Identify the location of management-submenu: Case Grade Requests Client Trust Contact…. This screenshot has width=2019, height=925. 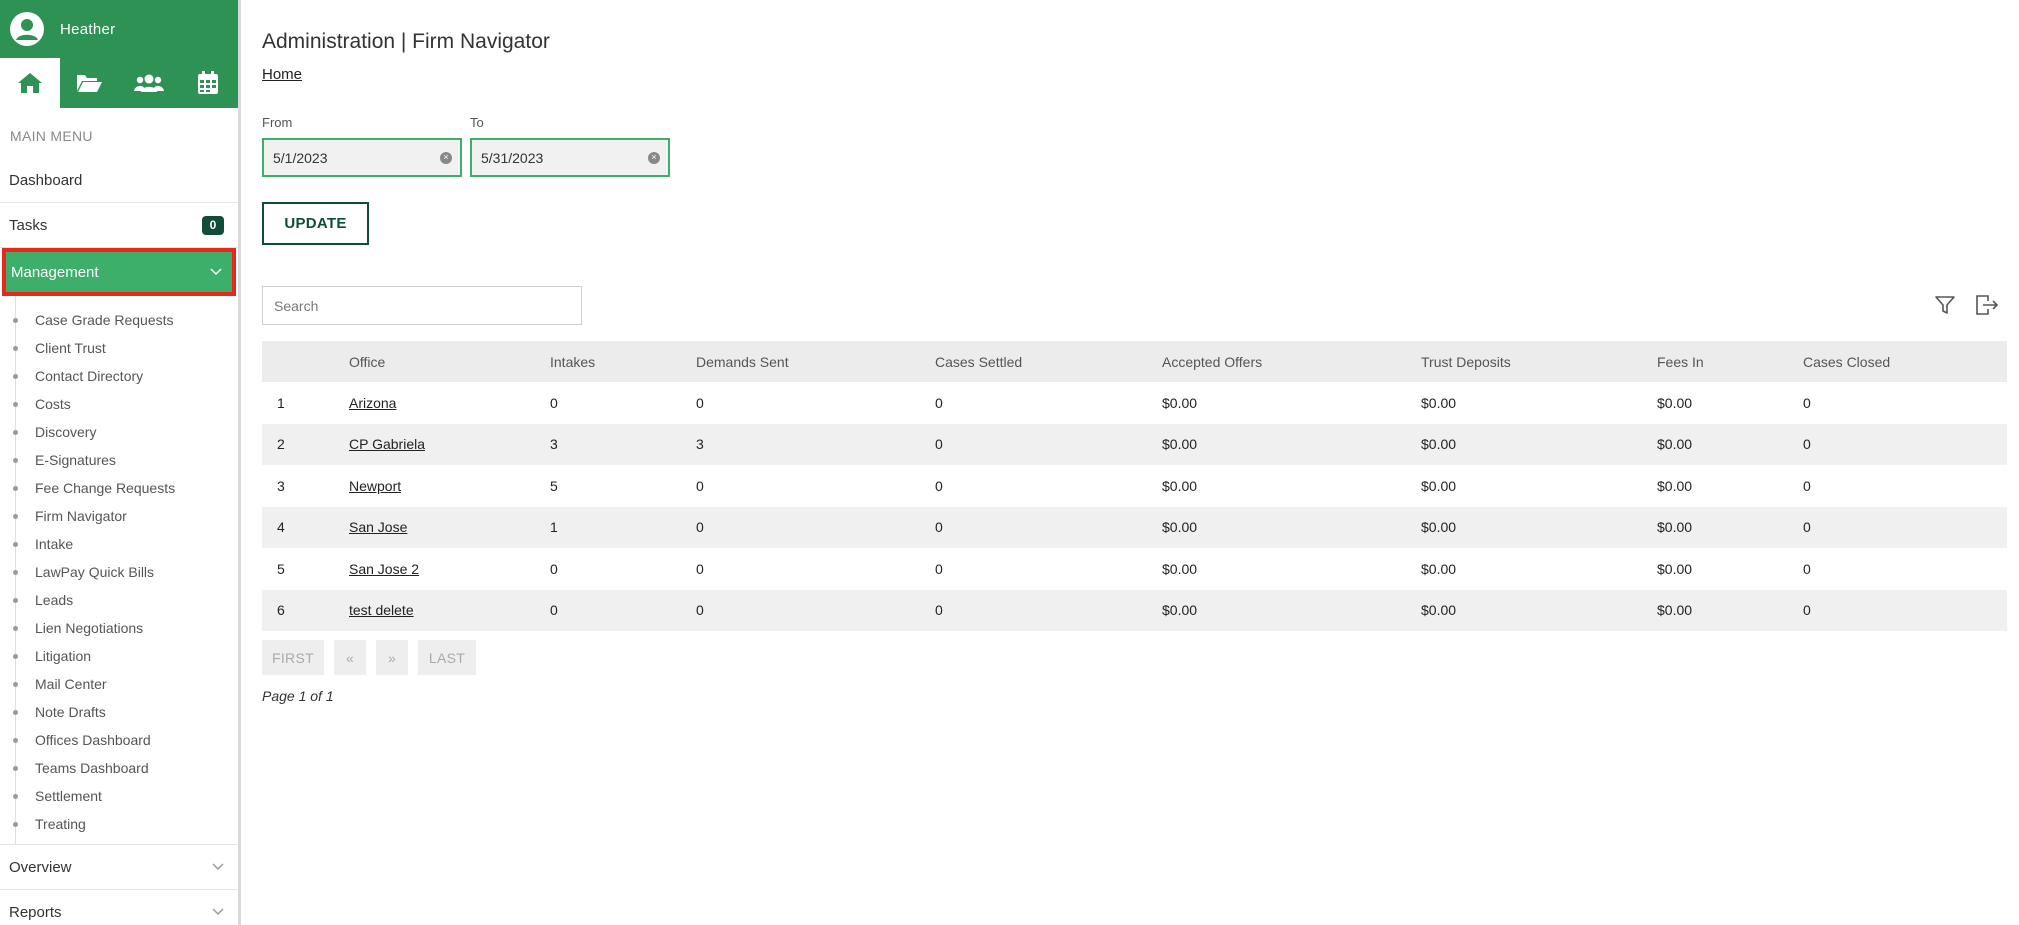
(119, 570).